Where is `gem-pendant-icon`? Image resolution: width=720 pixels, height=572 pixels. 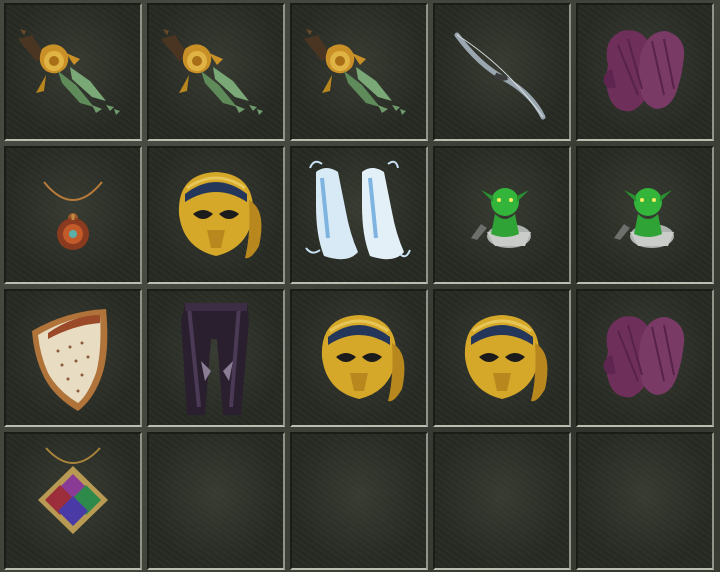 gem-pendant-icon is located at coordinates (73, 501).